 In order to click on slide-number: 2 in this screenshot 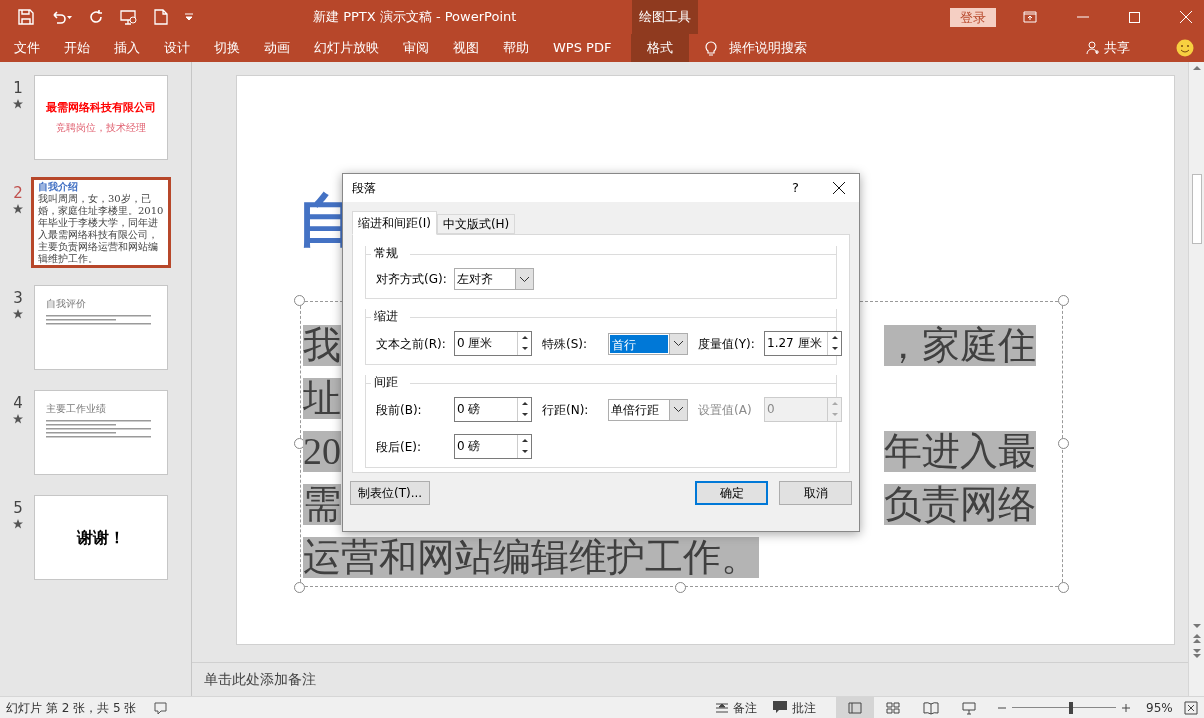, I will do `click(18, 193)`.